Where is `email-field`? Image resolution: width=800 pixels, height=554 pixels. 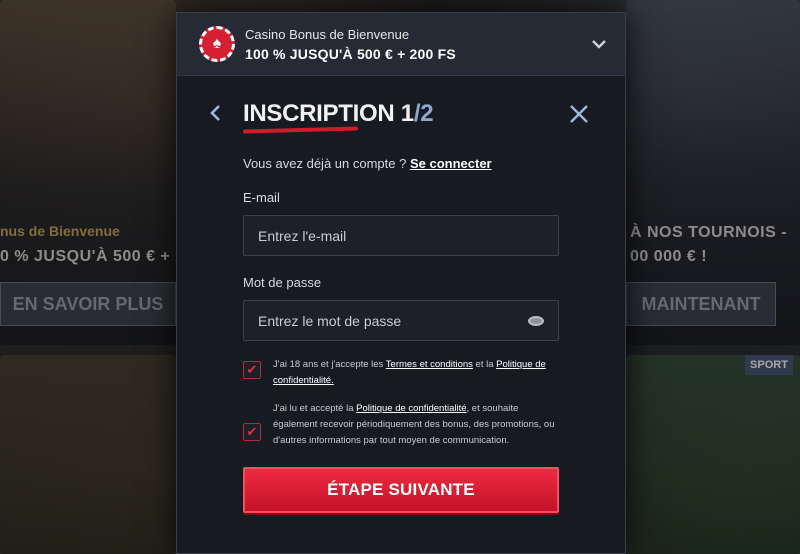
email-field is located at coordinates (401, 235).